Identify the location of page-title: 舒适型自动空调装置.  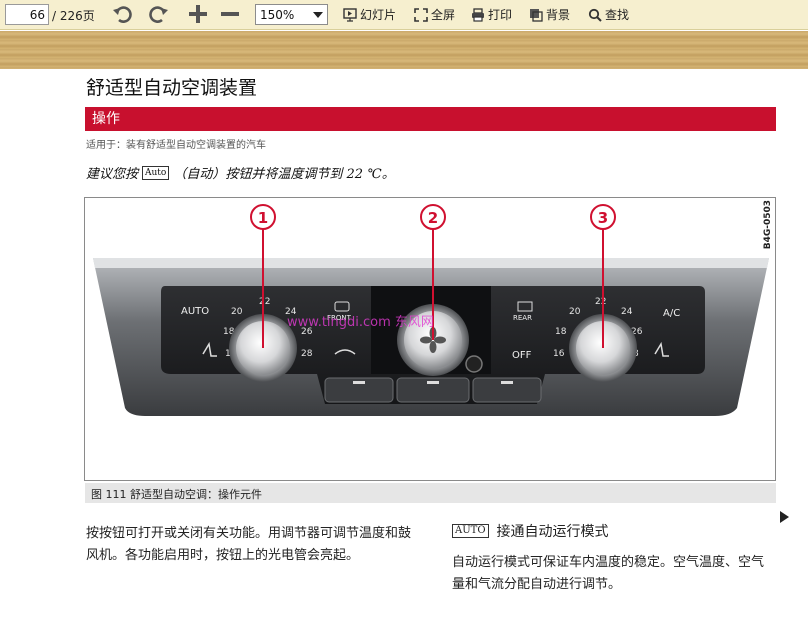
(172, 88).